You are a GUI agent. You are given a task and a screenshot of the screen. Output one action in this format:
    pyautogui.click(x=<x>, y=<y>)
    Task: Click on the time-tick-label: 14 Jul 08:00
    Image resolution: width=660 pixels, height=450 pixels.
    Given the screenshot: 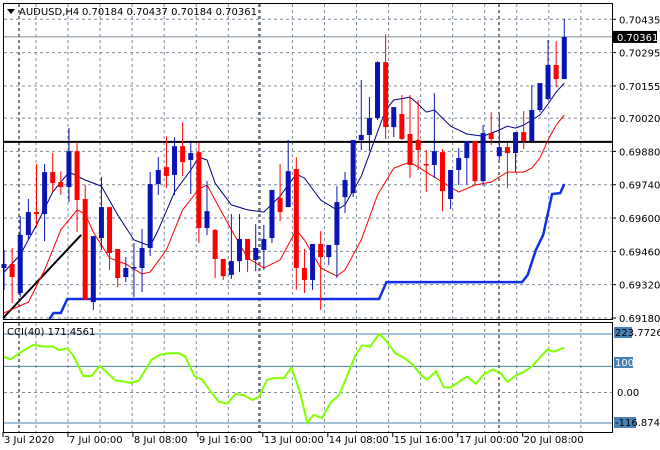 What is the action you would take?
    pyautogui.click(x=359, y=440)
    